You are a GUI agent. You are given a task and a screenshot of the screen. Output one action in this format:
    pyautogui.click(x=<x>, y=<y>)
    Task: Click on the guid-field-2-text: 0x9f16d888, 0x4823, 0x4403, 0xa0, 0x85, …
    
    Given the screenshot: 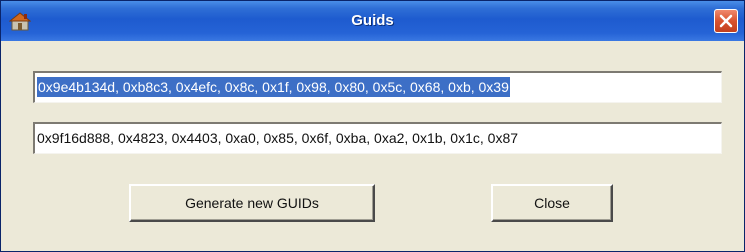 What is the action you would take?
    pyautogui.click(x=278, y=138)
    